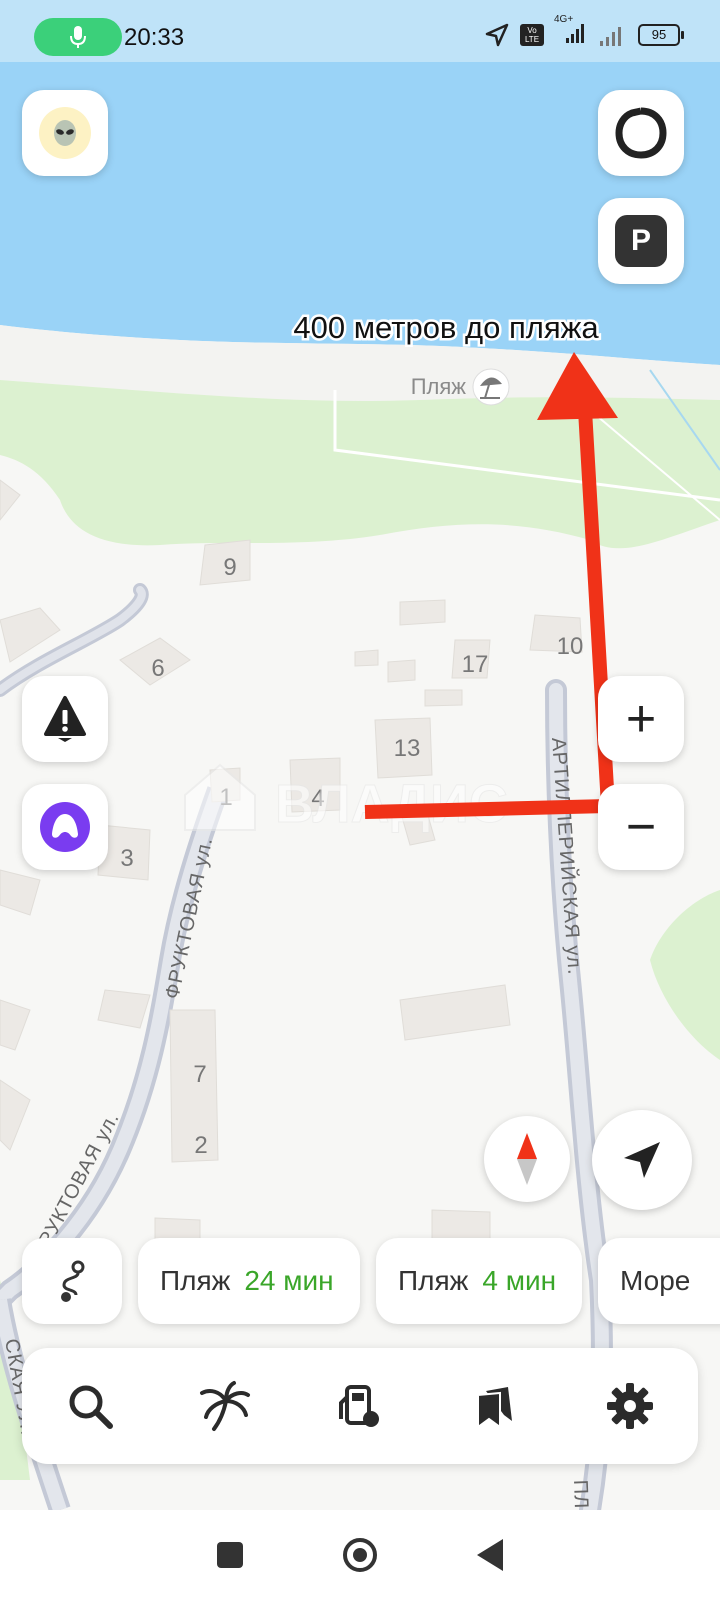  I want to click on warning-icon, so click(65, 719).